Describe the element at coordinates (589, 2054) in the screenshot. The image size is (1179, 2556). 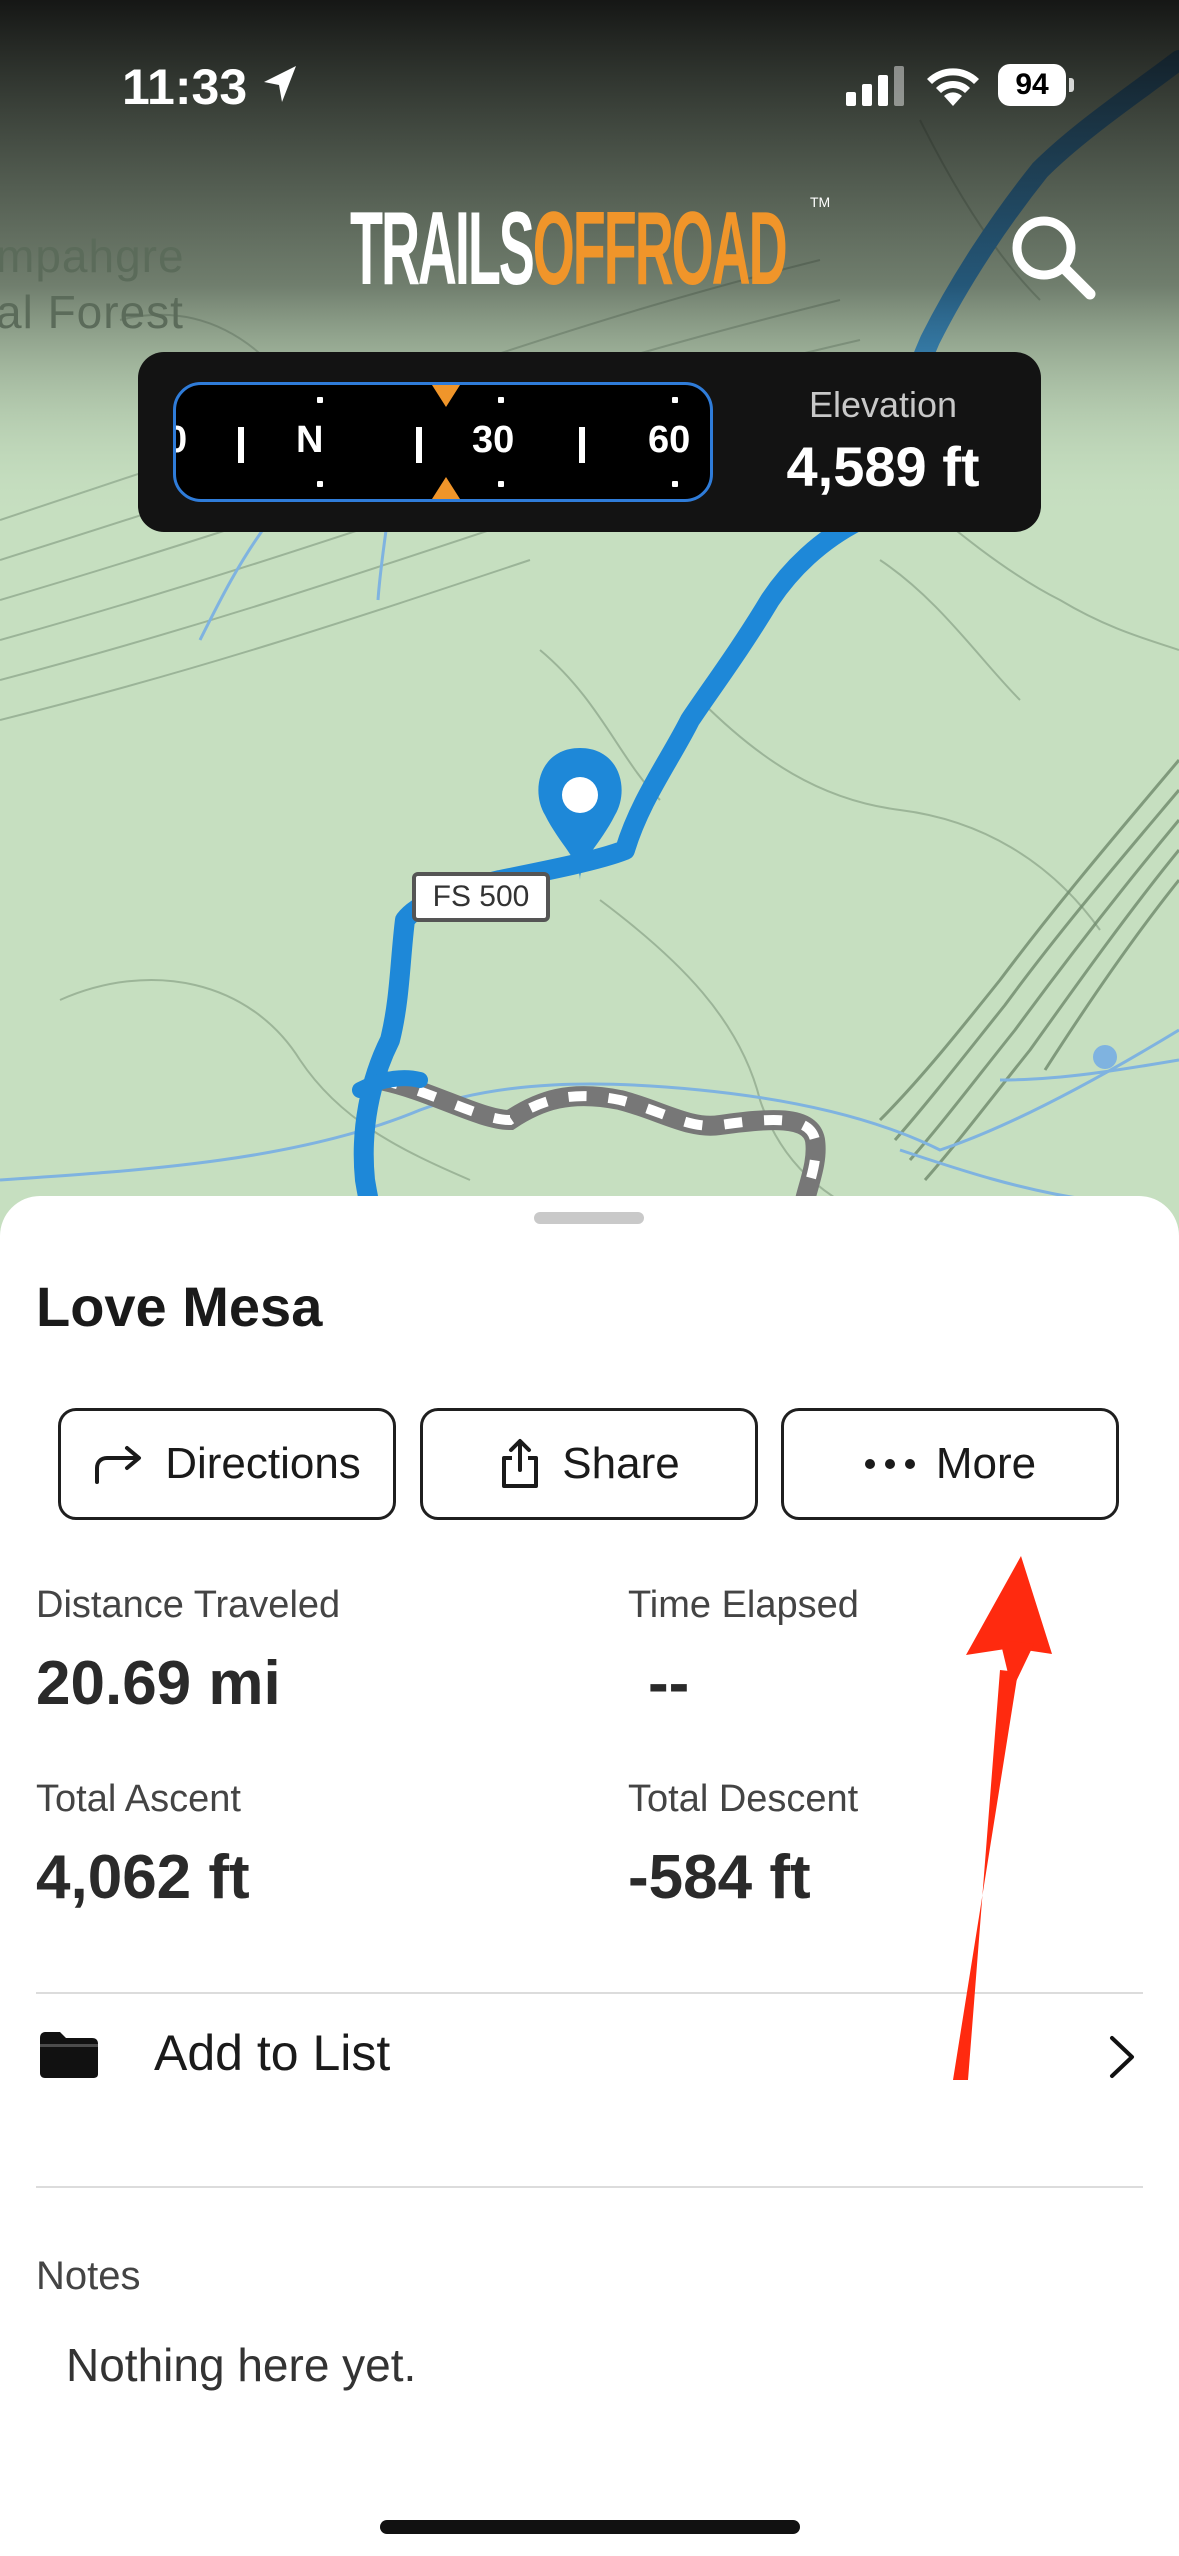
I see `add-to-list-row: Add to List` at that location.